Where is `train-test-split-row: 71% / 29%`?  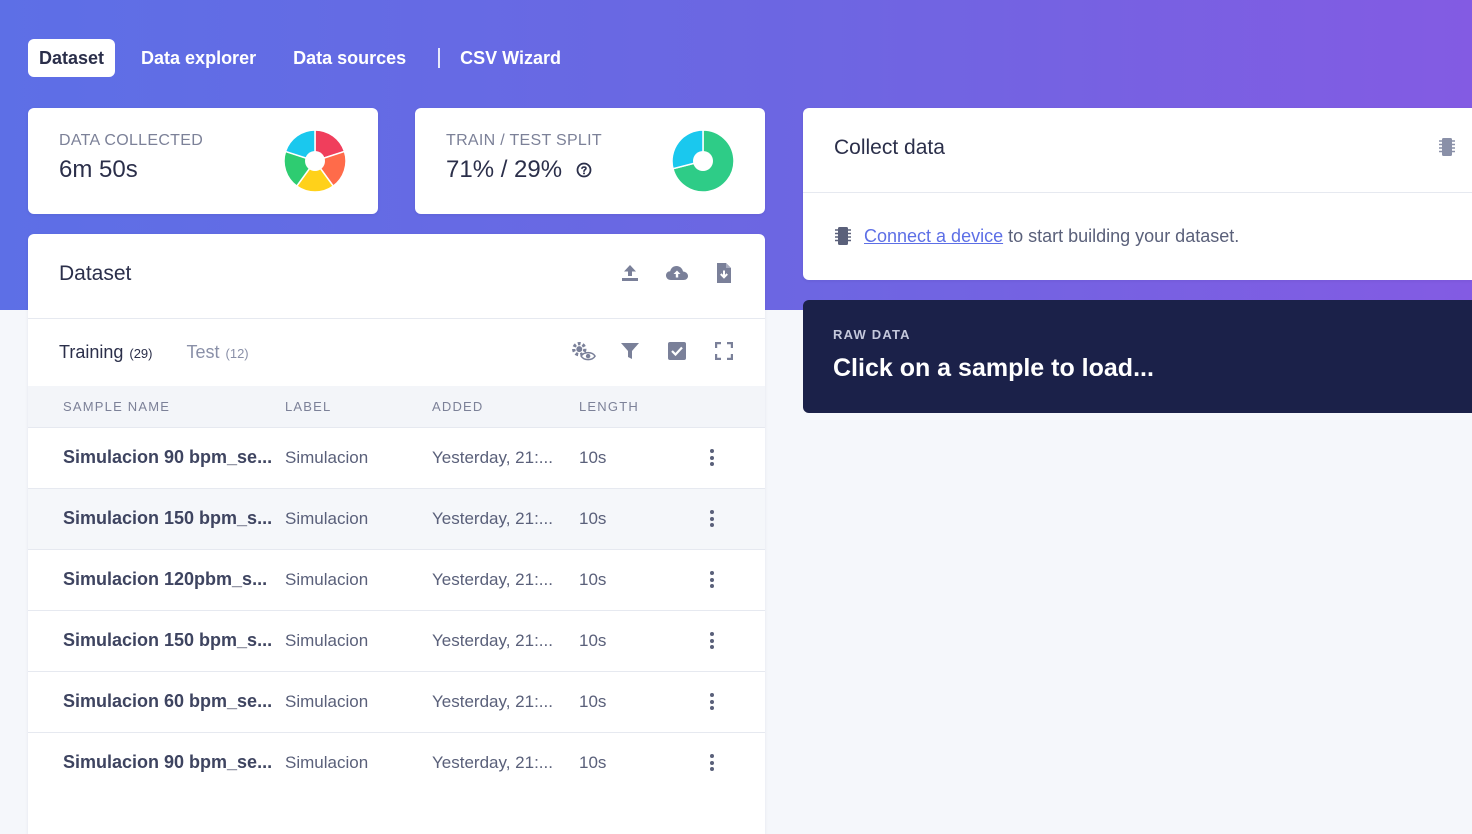 train-test-split-row: 71% / 29% is located at coordinates (524, 170).